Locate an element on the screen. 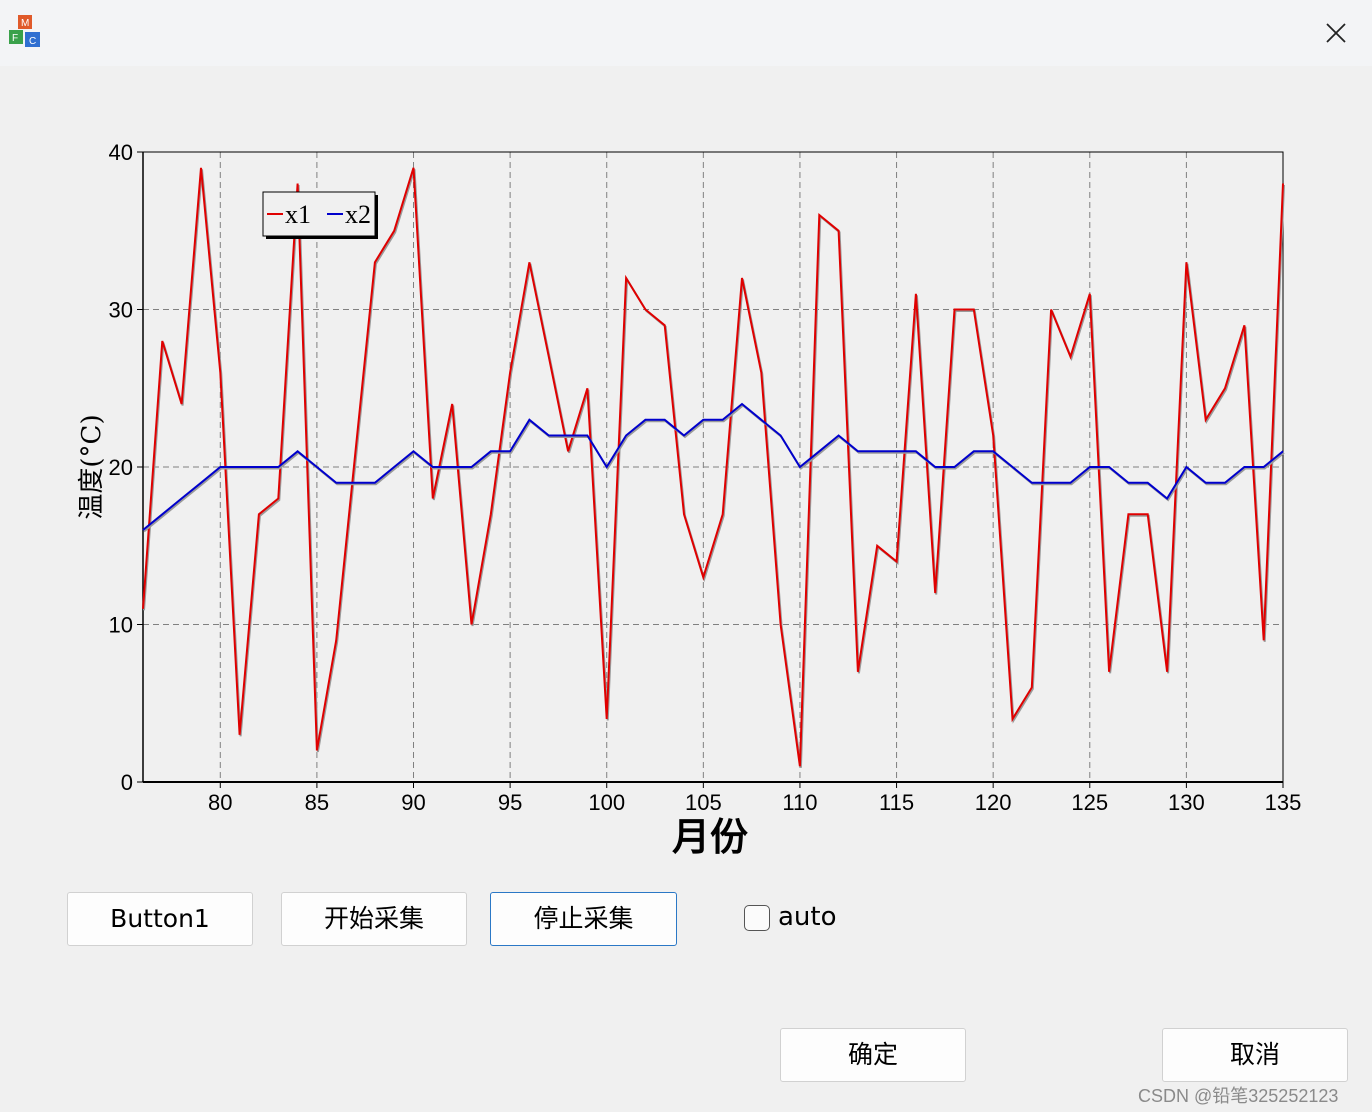 This screenshot has width=1372, height=1112. legend-label-x1: x1 is located at coordinates (298, 214).